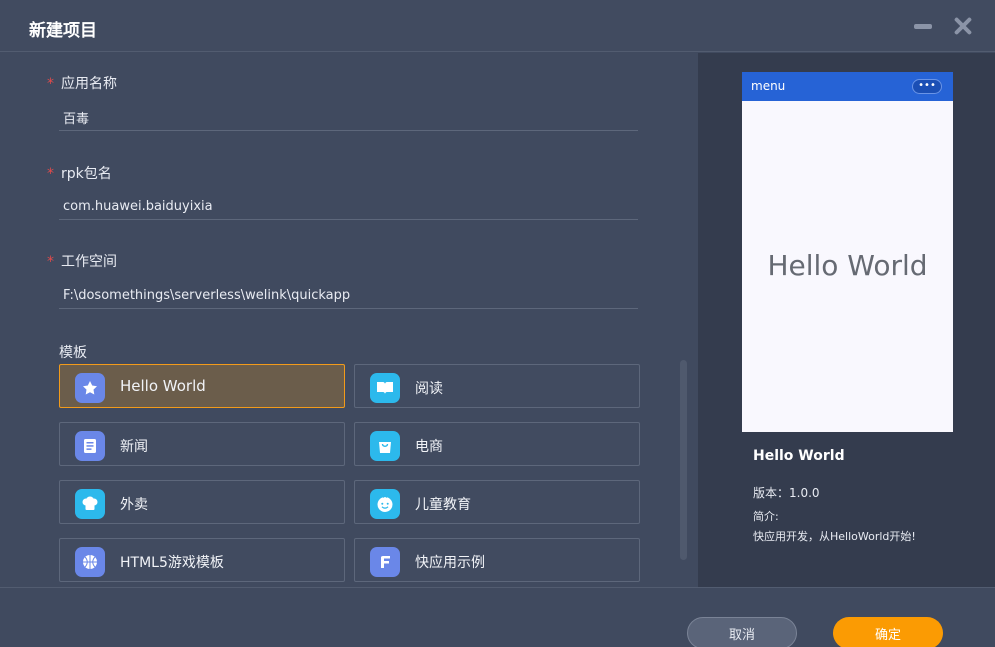  I want to click on template-html5-game: HTML5游戏模板, so click(202, 560).